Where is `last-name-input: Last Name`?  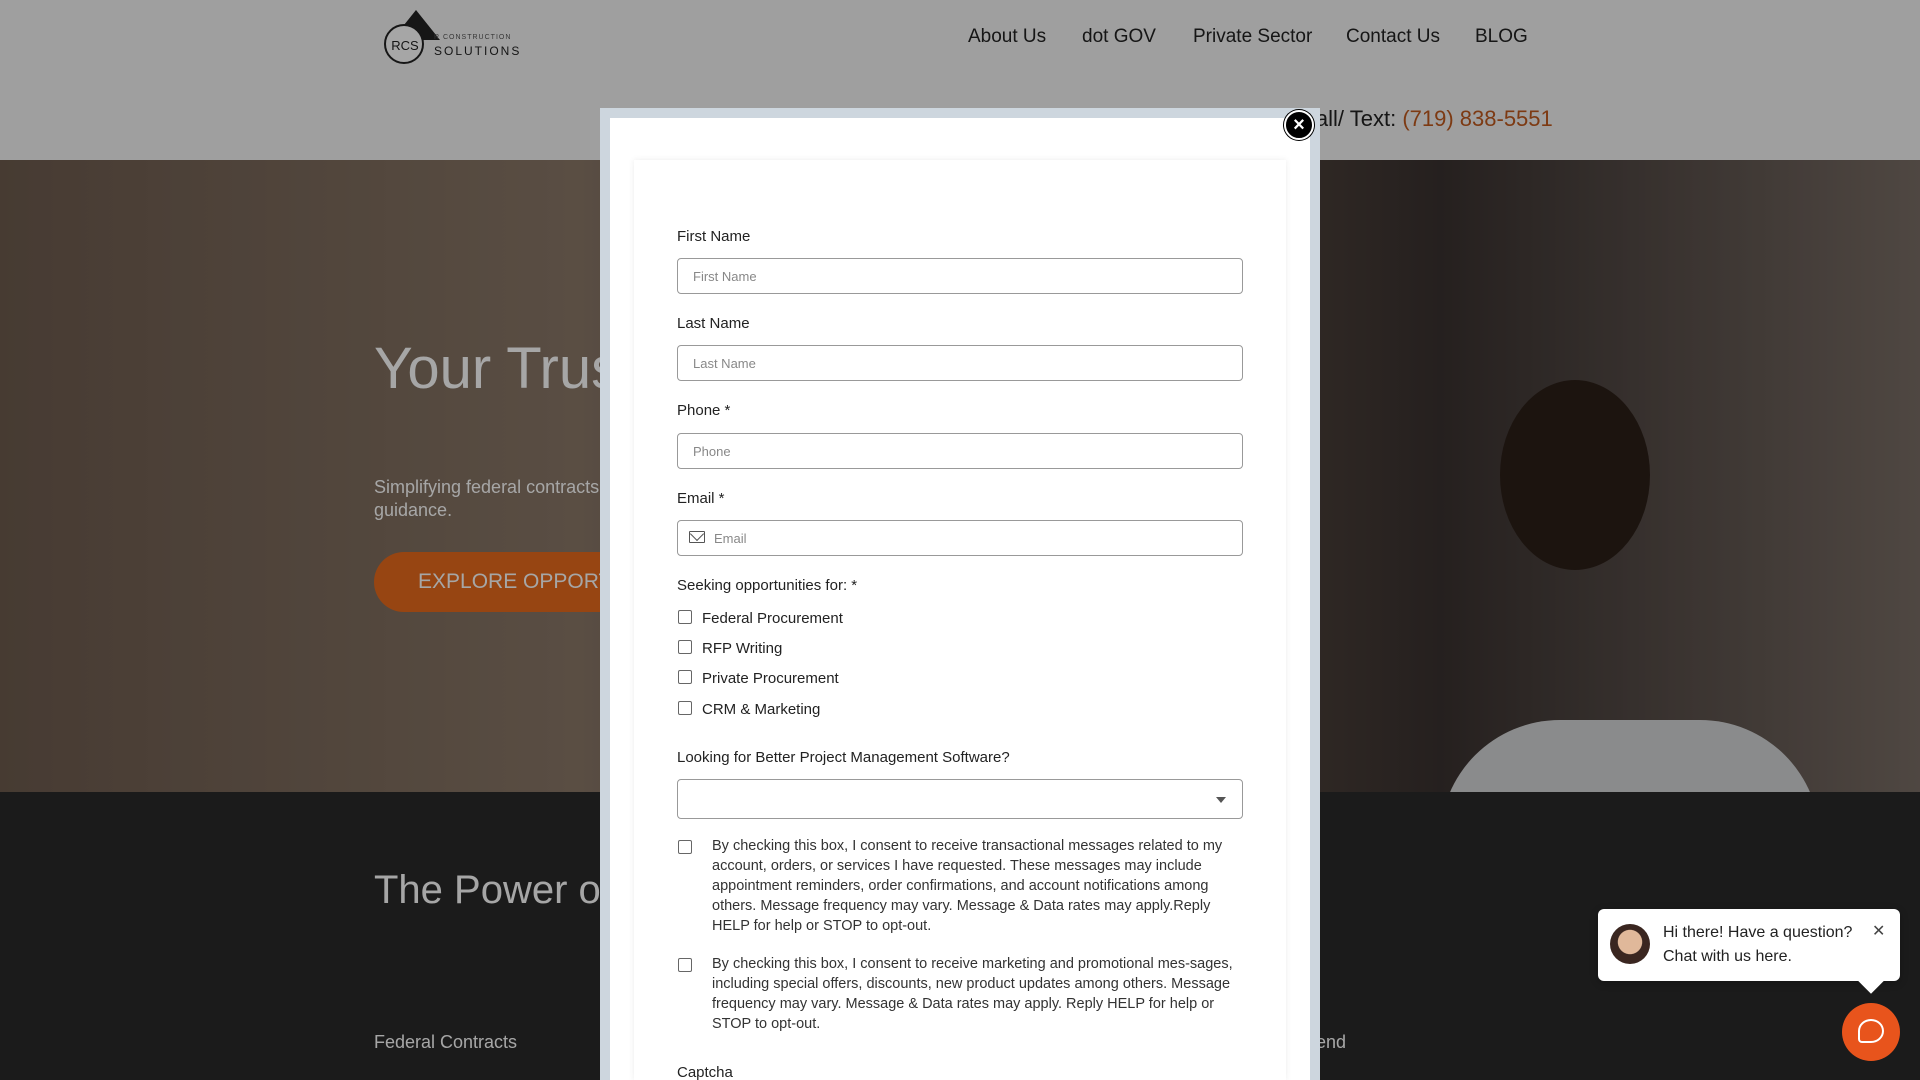 last-name-input: Last Name is located at coordinates (960, 363).